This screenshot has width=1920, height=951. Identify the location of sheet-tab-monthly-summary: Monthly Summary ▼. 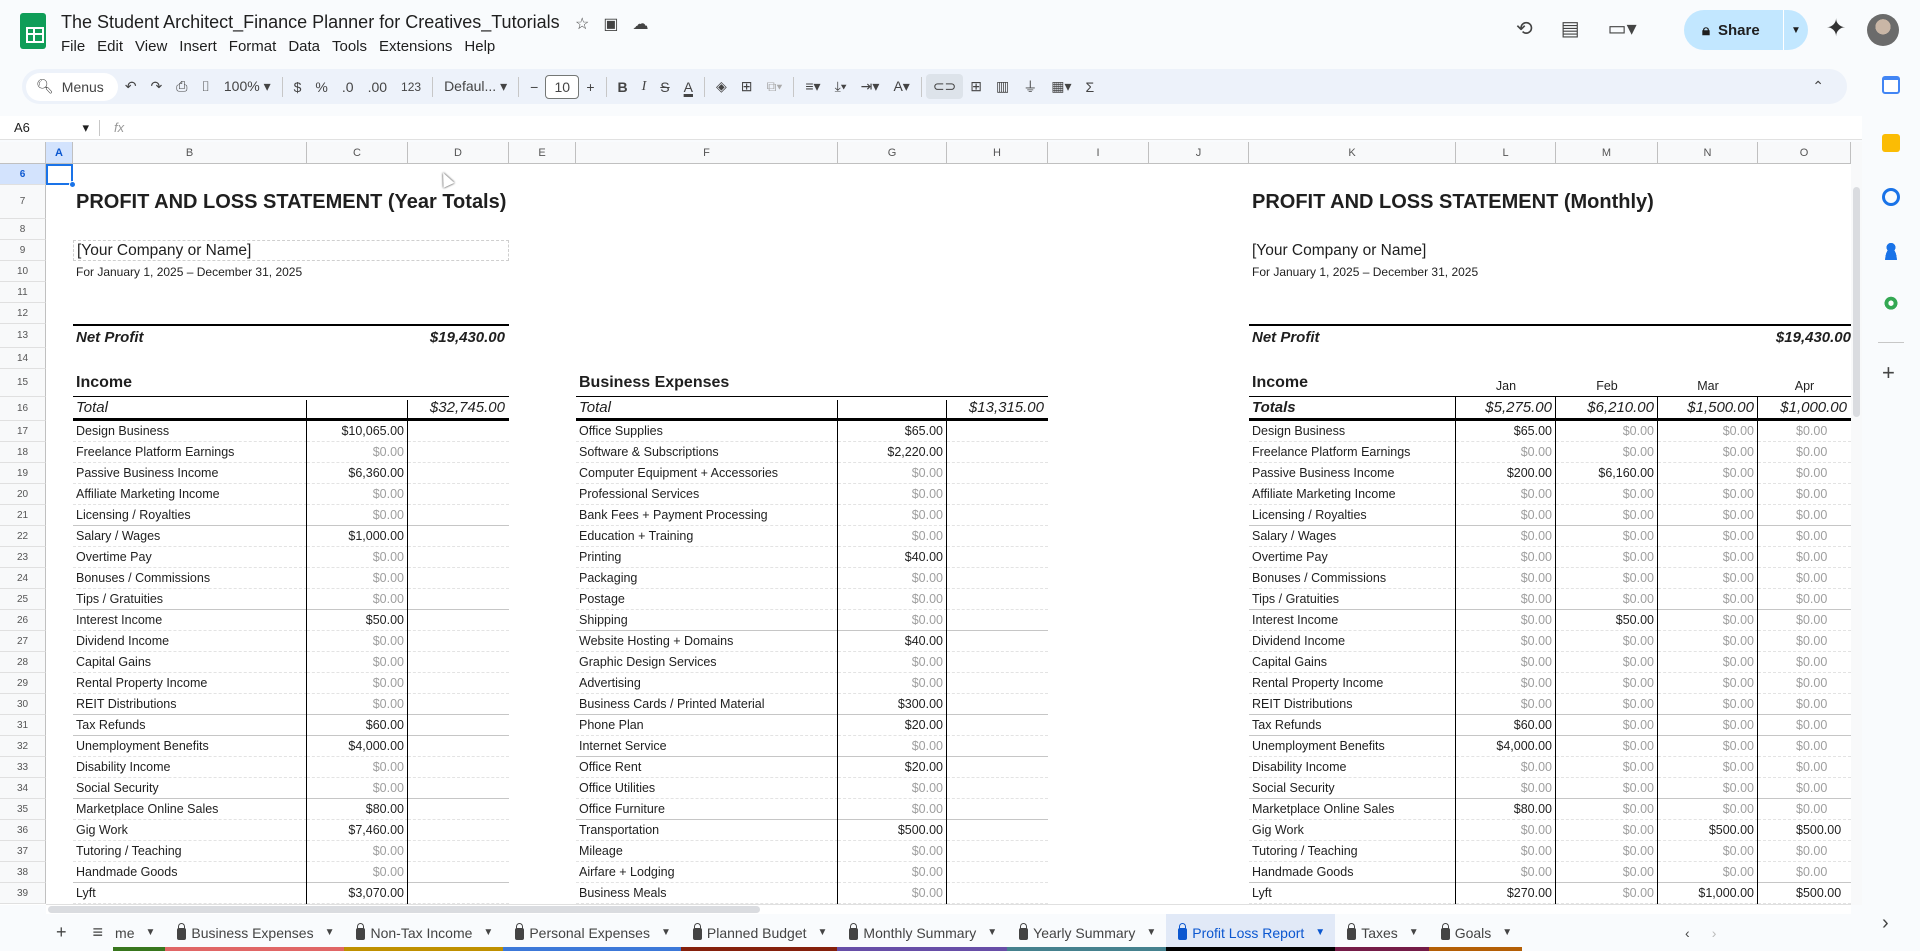
(922, 932).